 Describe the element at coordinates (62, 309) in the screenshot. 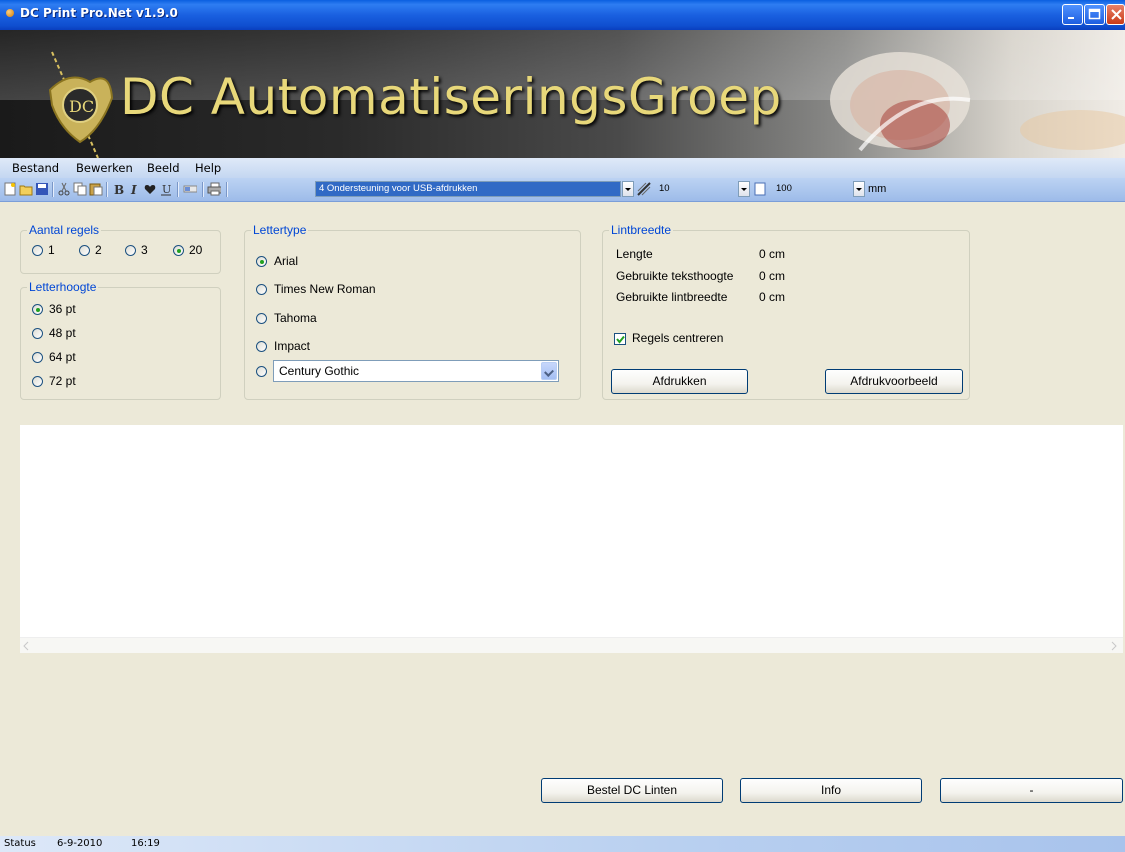

I see `height-label-36: 36 pt` at that location.